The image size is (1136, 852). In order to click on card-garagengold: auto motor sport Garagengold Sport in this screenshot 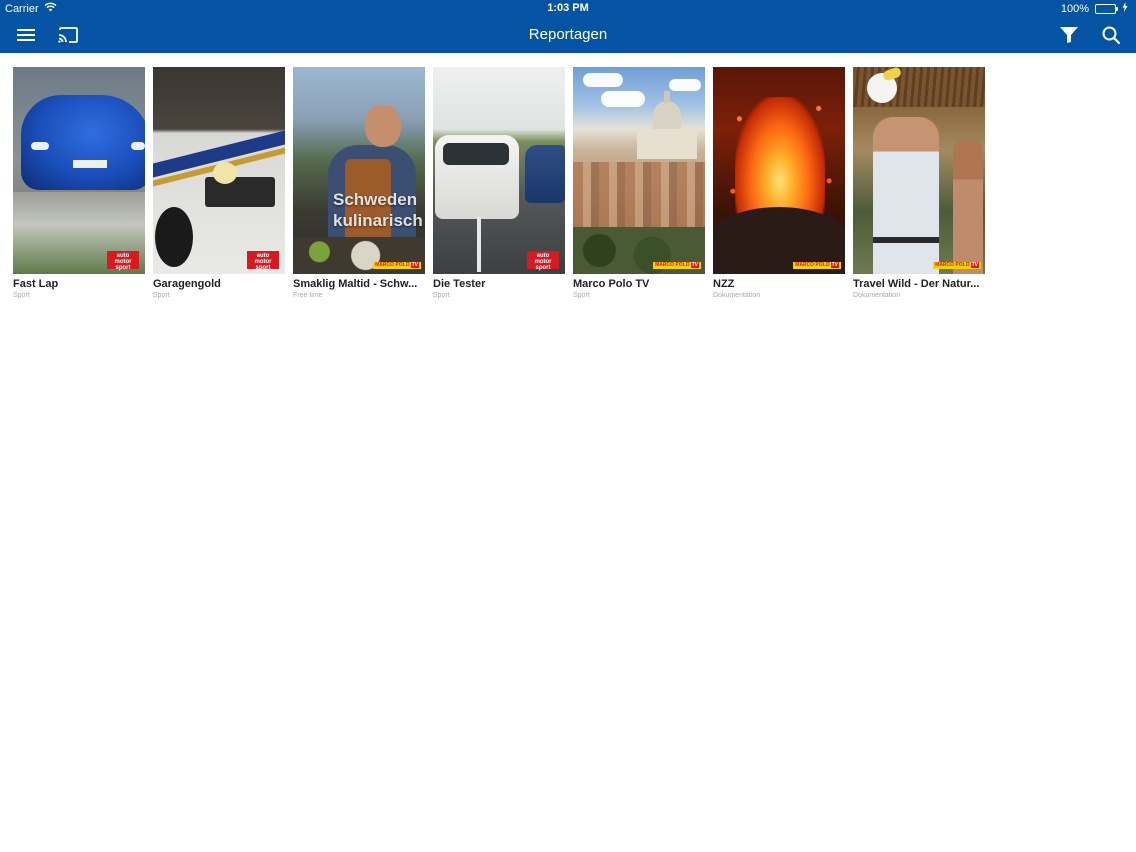, I will do `click(219, 183)`.